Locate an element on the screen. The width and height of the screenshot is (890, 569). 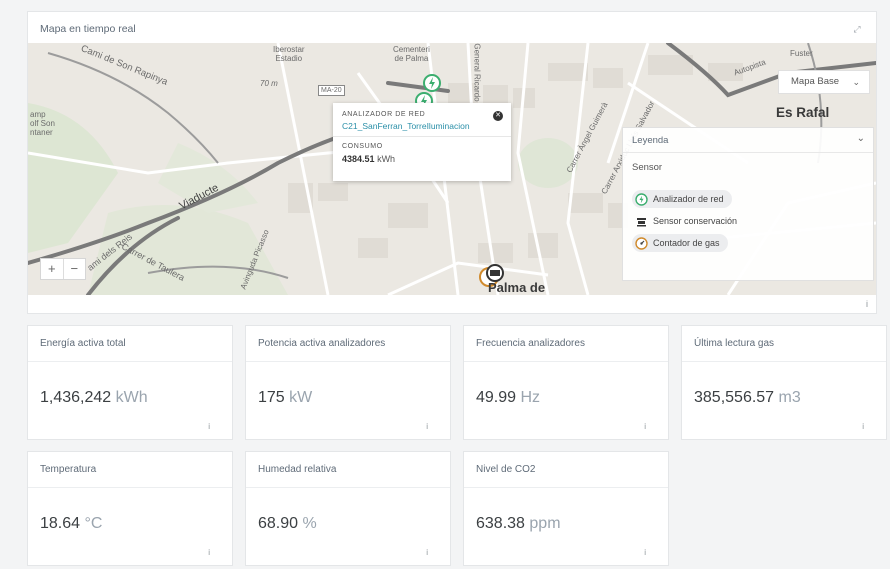
metric-card-potencia: Potencia activa analizadores 175 kW i is located at coordinates (348, 382).